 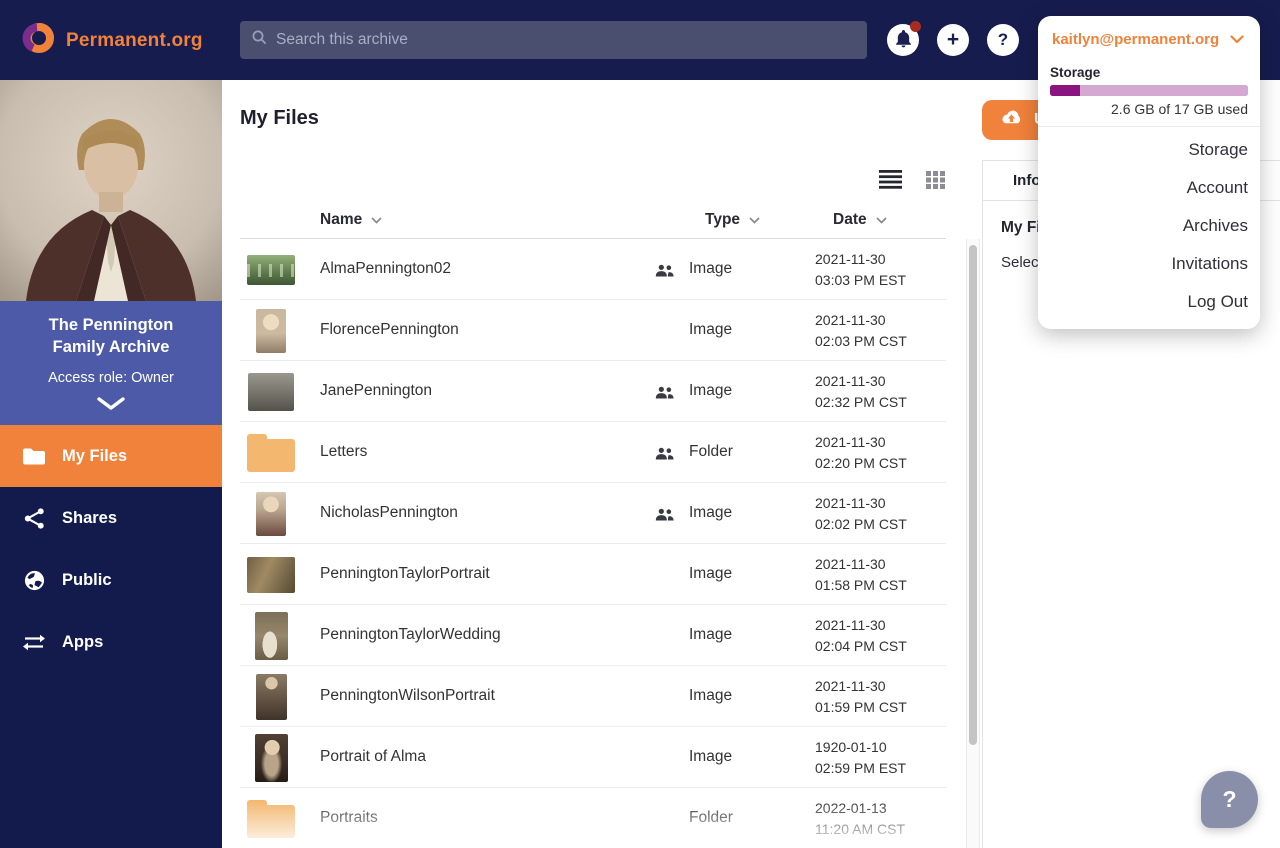 I want to click on file-row: Letters Folder 2021-11-30 02:20 PM CST, so click(x=593, y=452).